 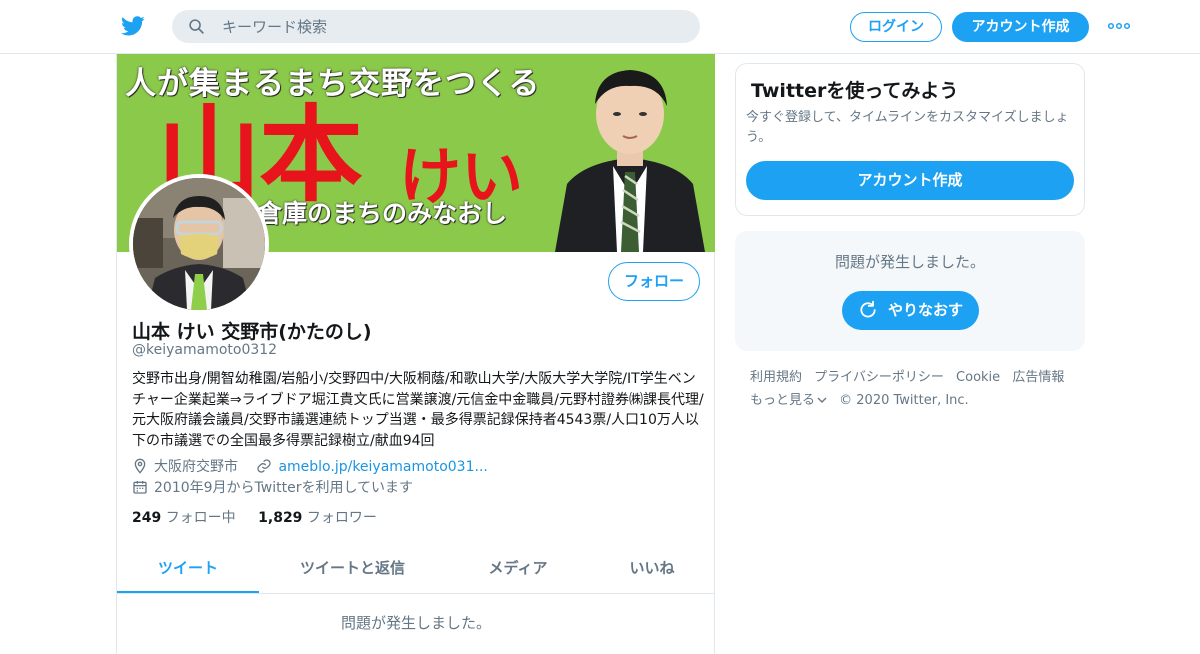 I want to click on profile-avatar, so click(x=199, y=244).